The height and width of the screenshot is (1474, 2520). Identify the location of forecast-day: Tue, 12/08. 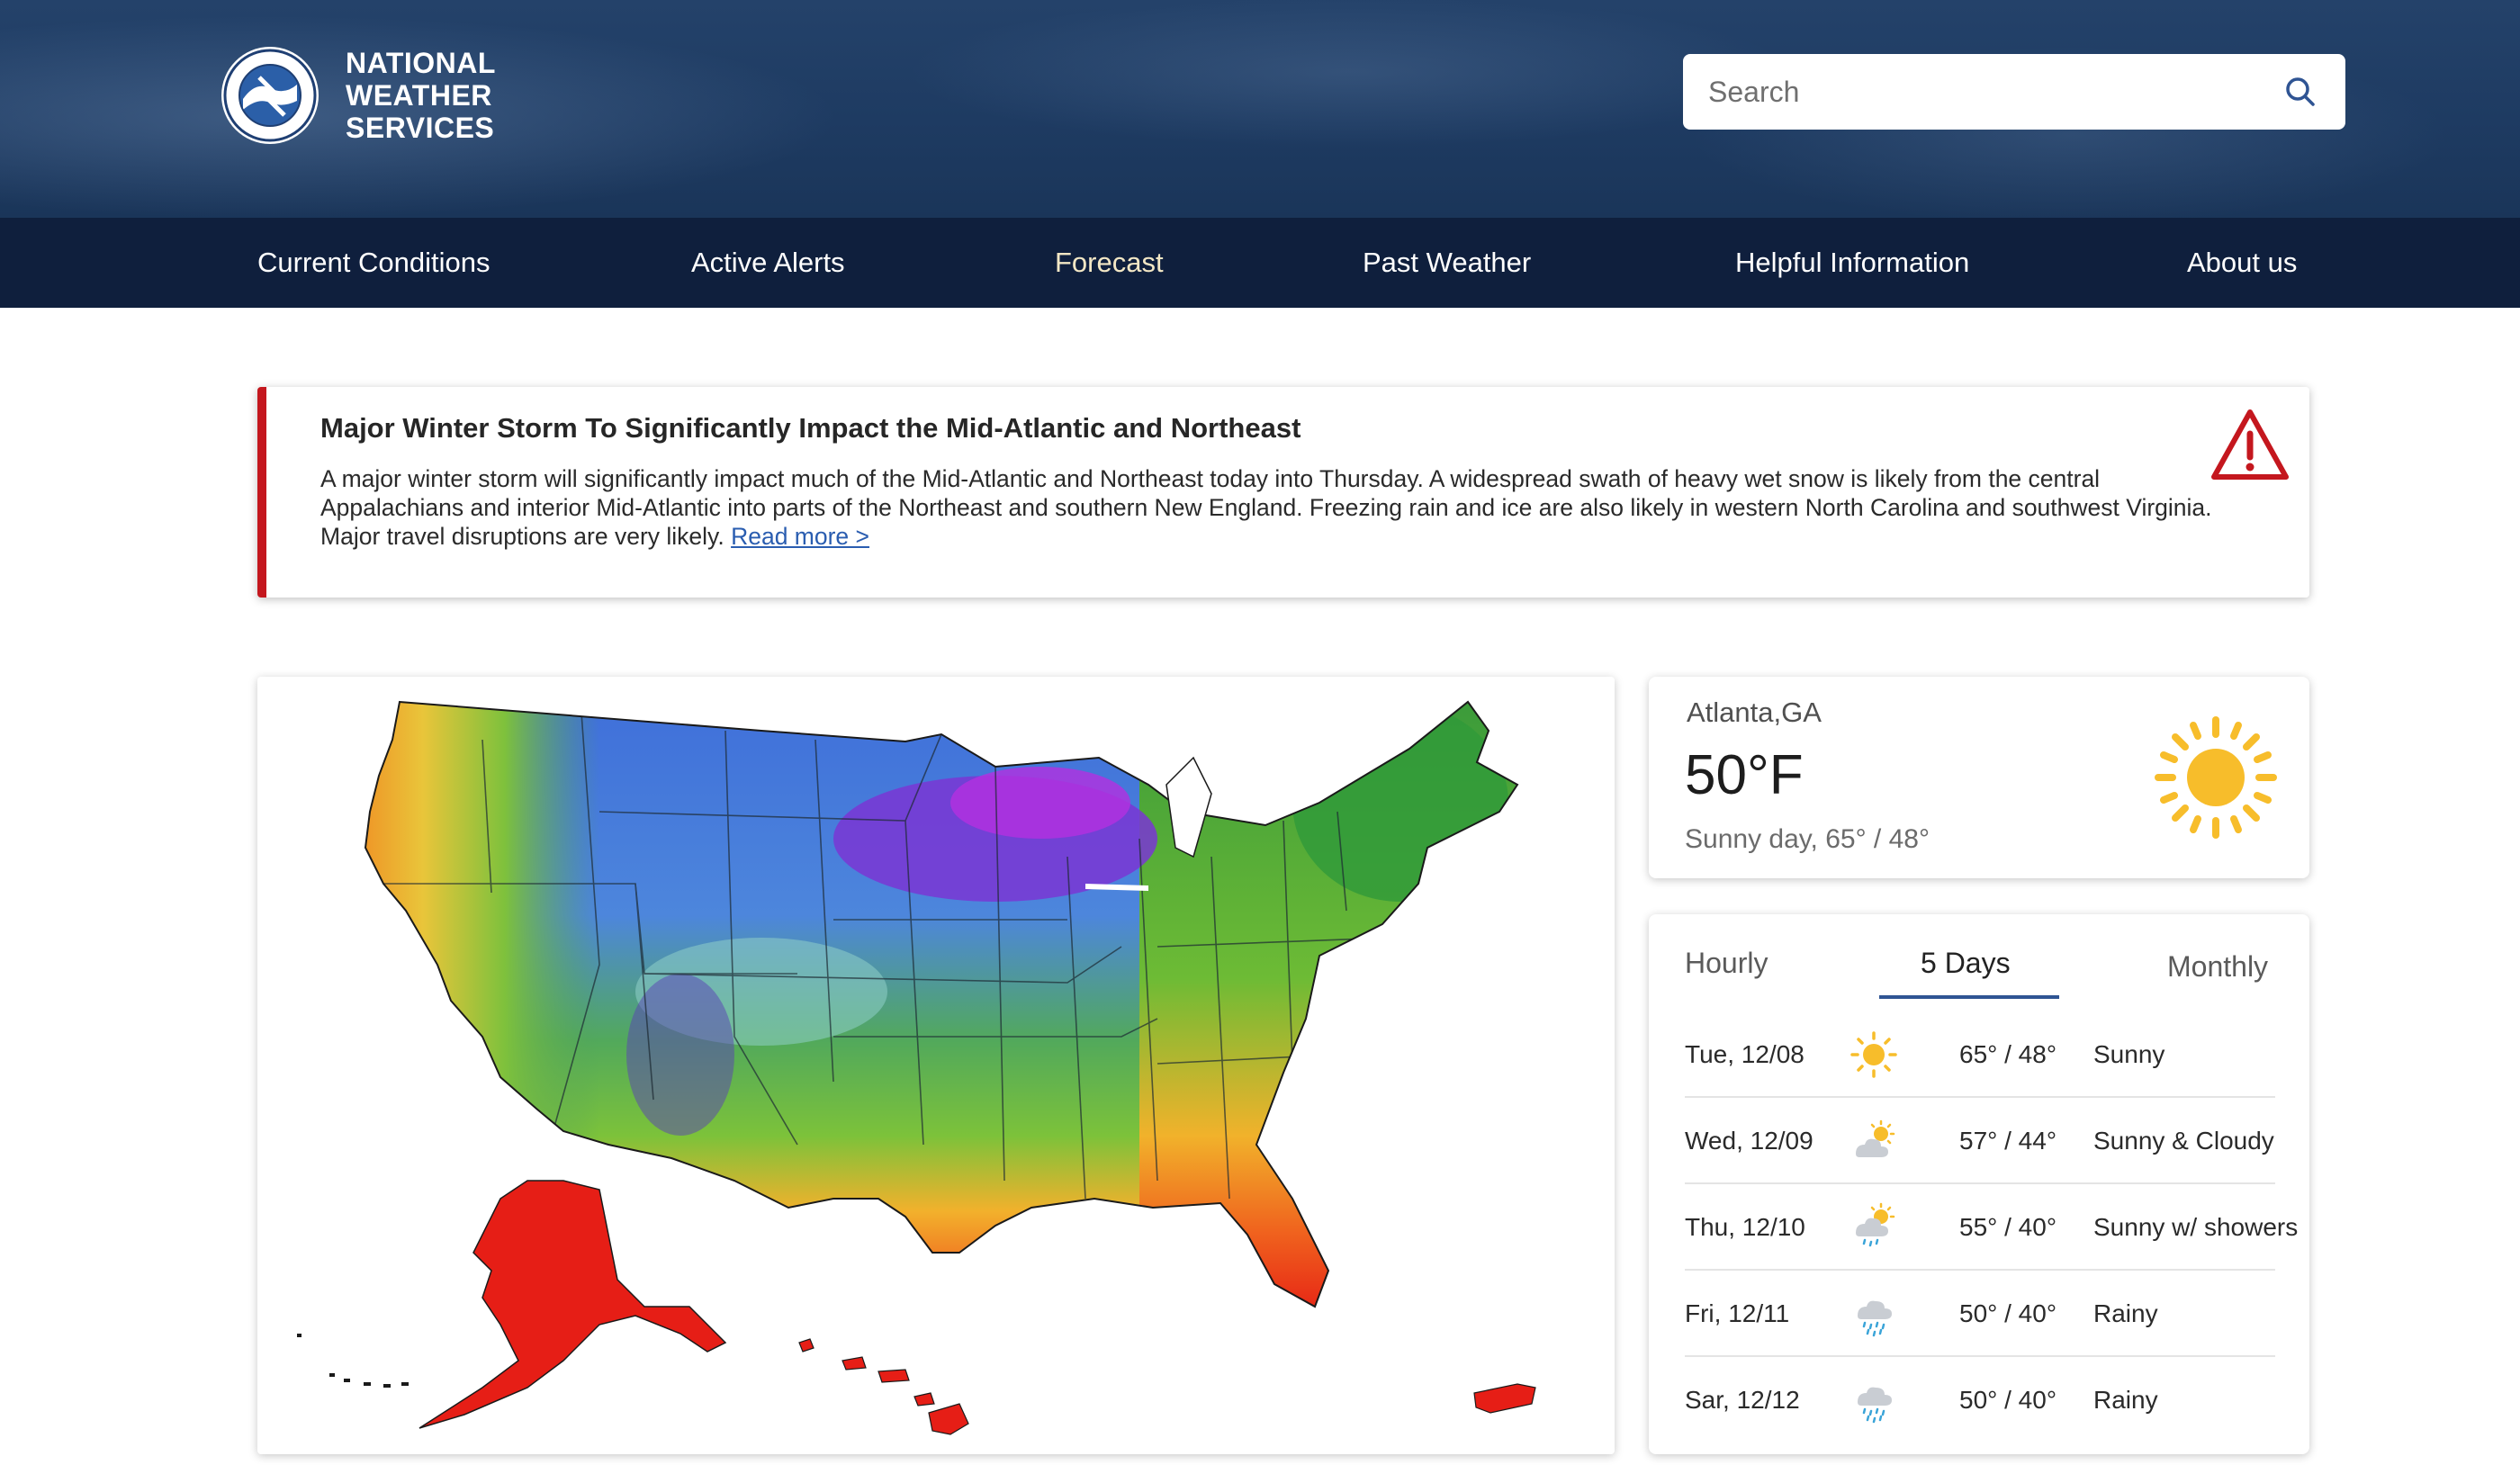
(1745, 1054).